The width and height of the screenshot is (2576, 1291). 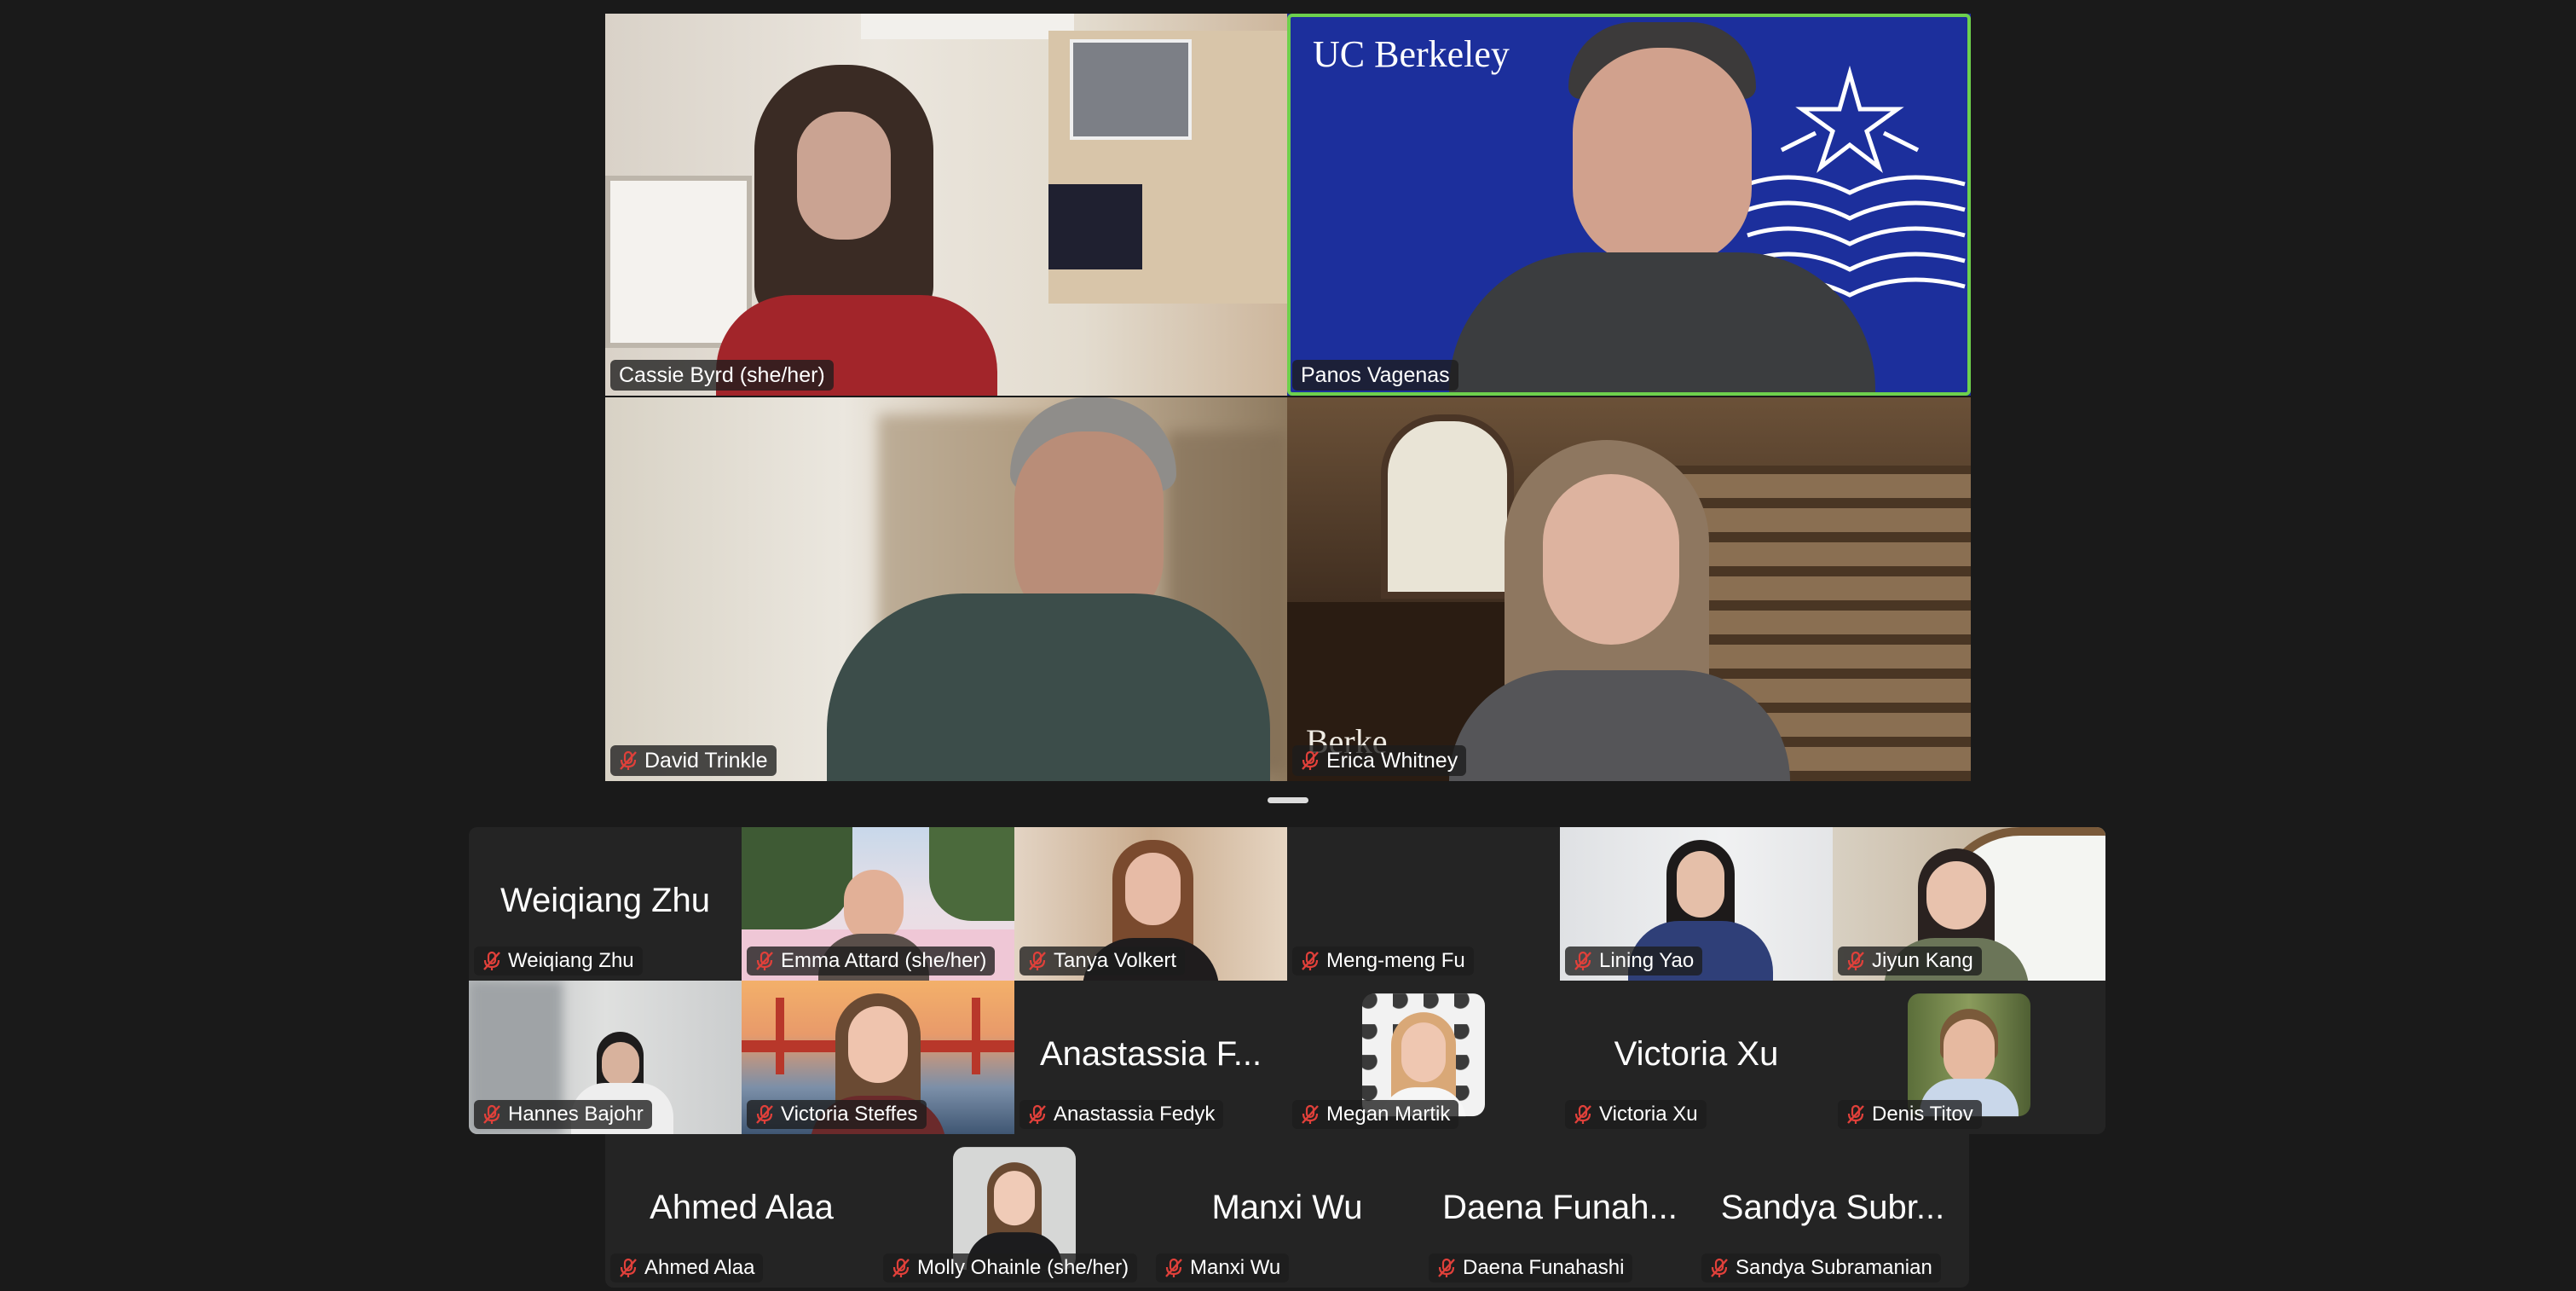 What do you see at coordinates (1135, 1114) in the screenshot?
I see `participant-name: Anastassia Fedyk` at bounding box center [1135, 1114].